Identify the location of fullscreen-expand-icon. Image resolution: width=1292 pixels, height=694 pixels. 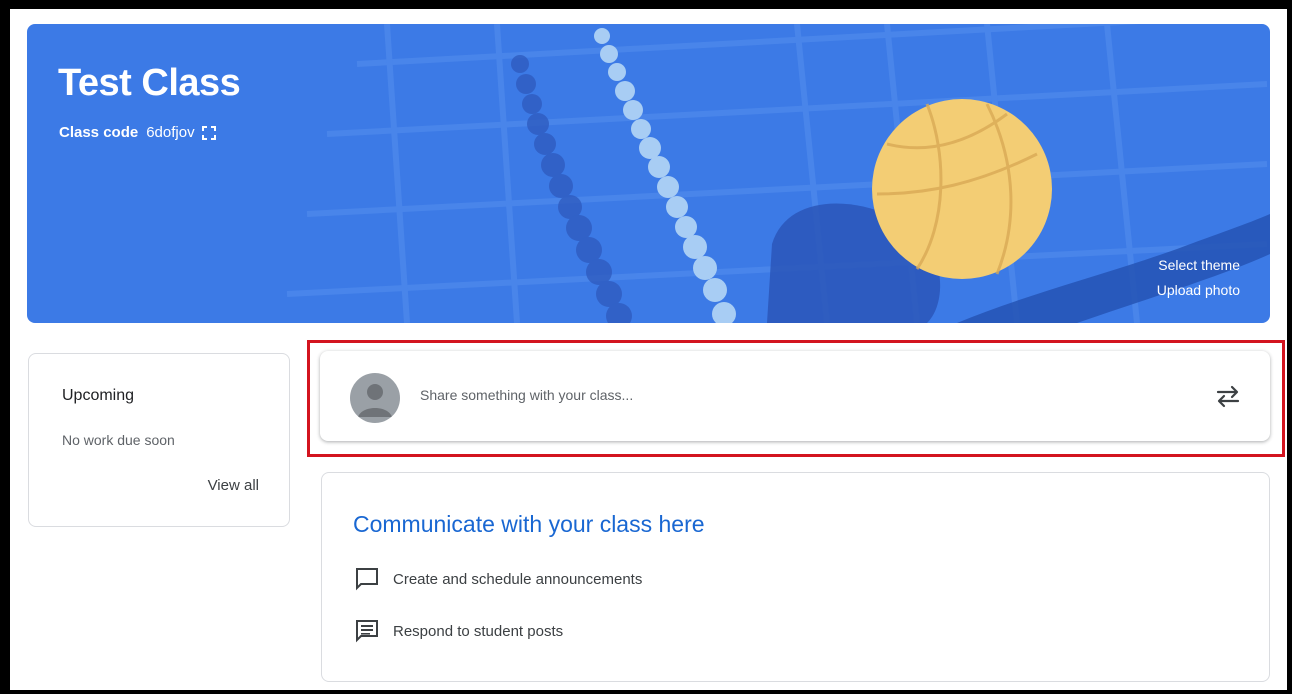
(209, 133).